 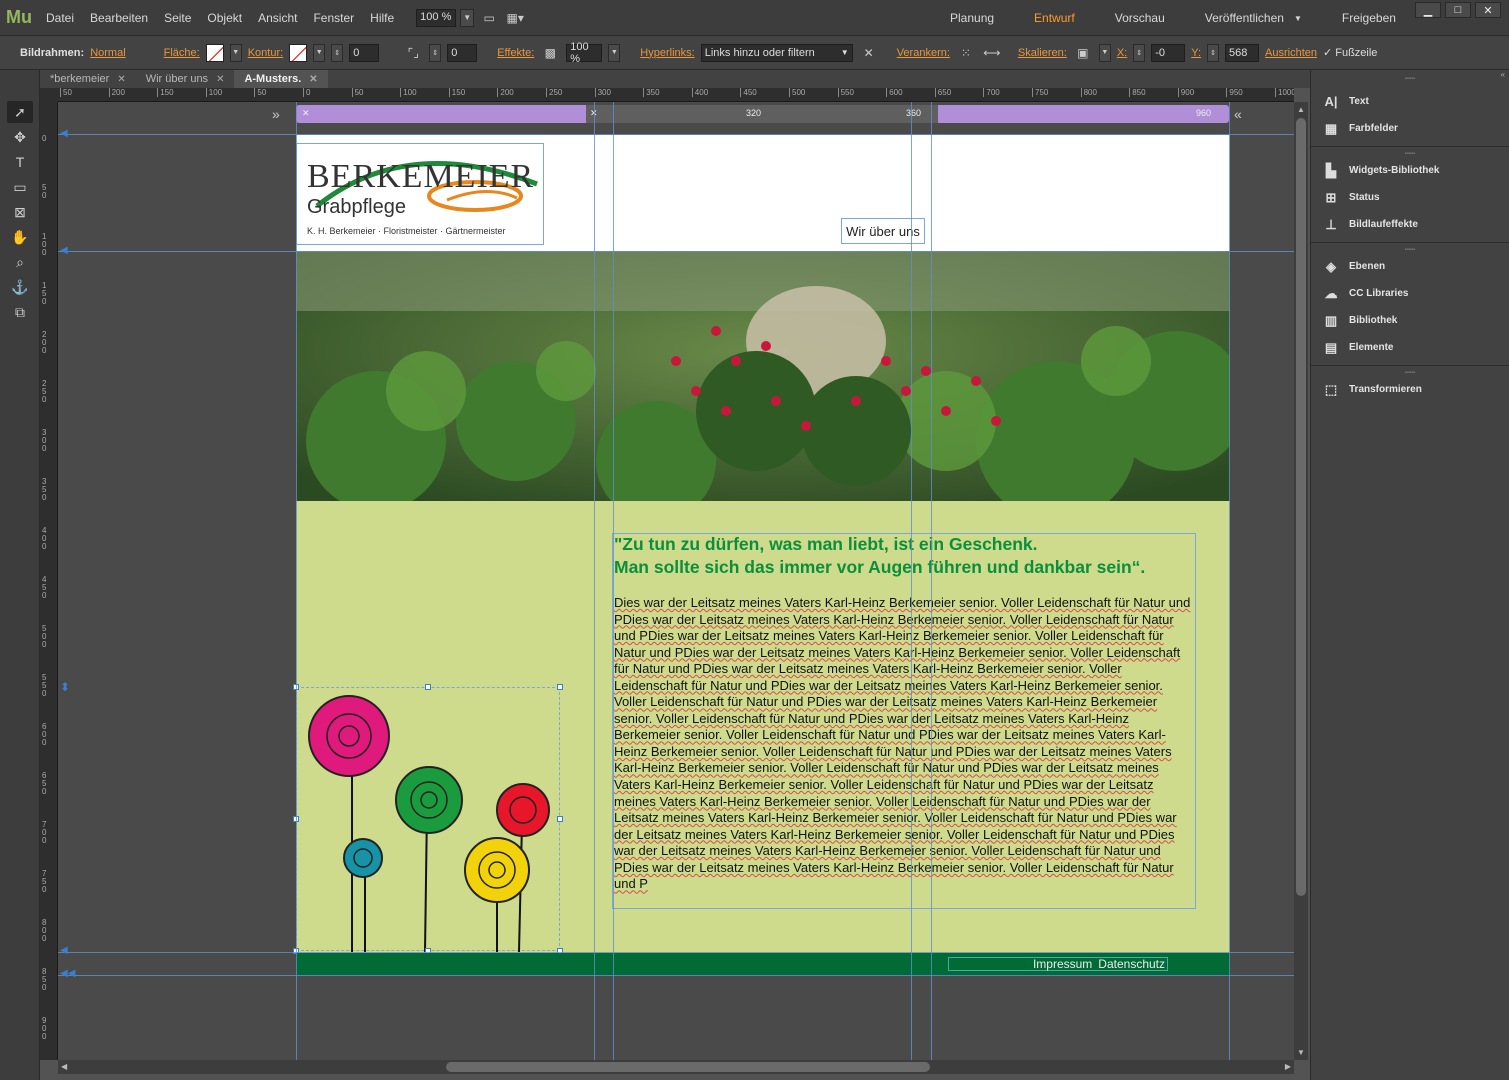 What do you see at coordinates (319, 52) in the screenshot?
I see `stroke-dropdown-icon: ▼` at bounding box center [319, 52].